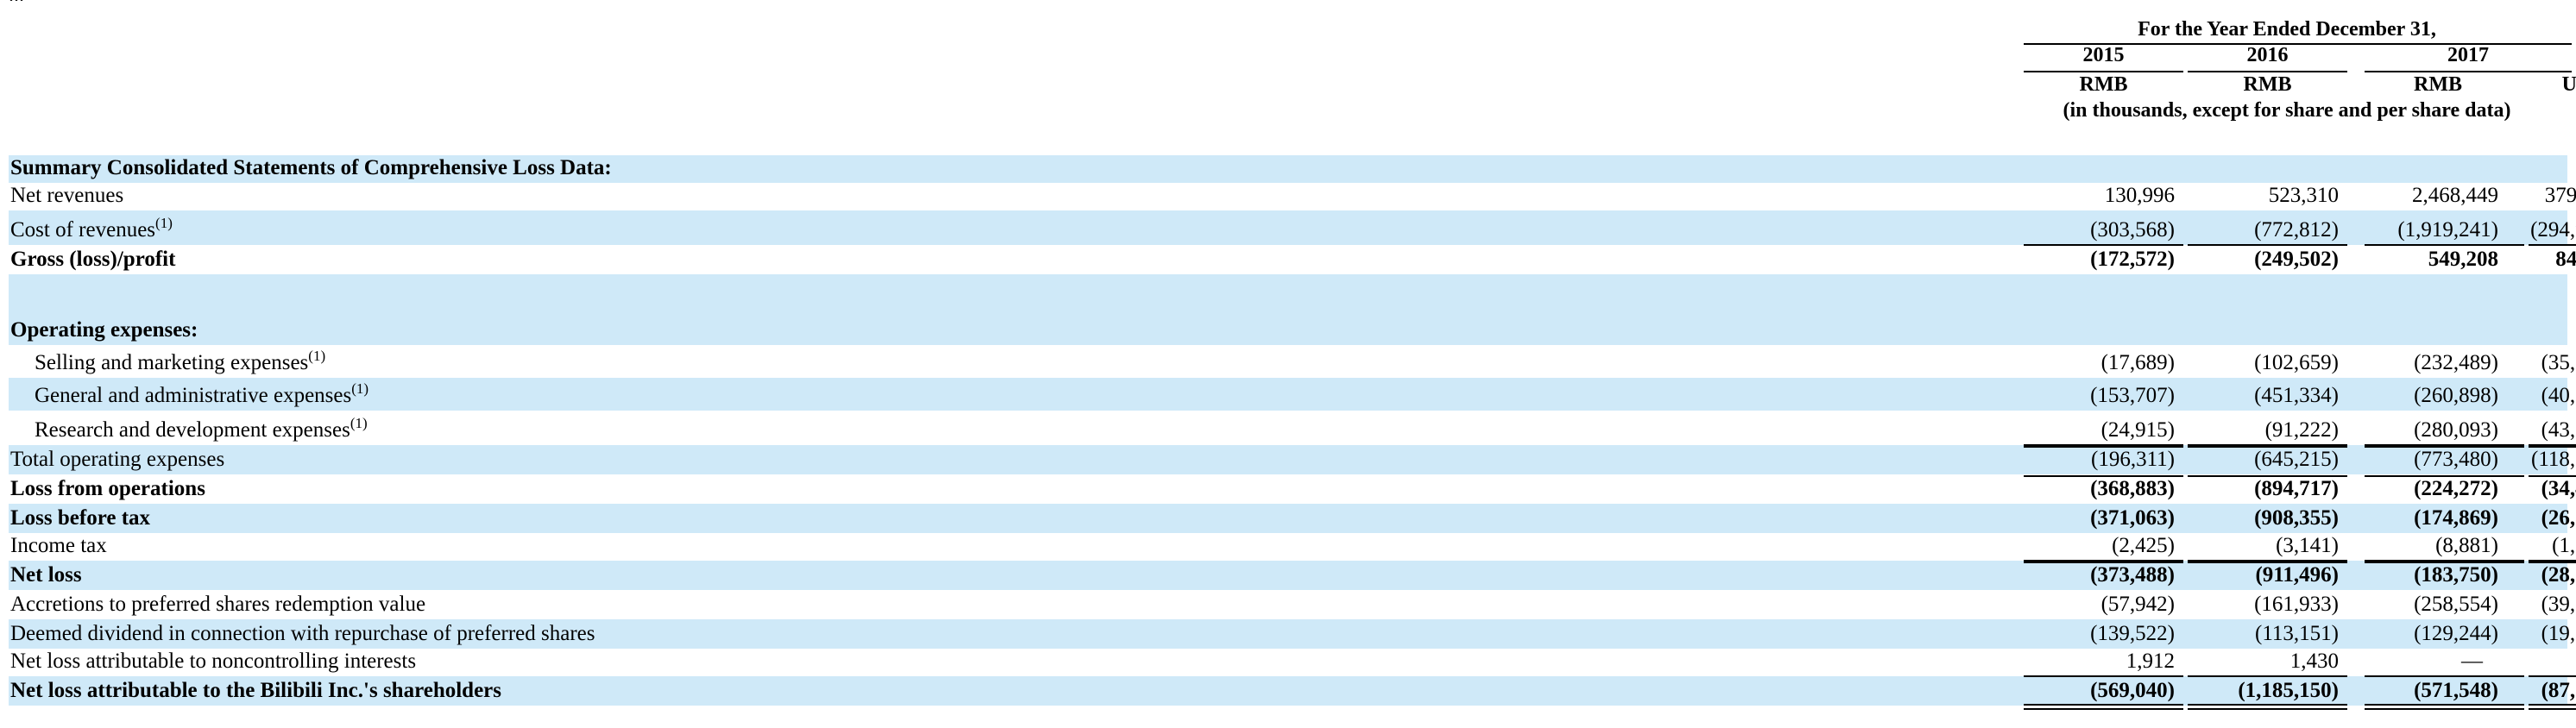 The height and width of the screenshot is (728, 2576). I want to click on value-cell: (34,470), so click(2559, 489).